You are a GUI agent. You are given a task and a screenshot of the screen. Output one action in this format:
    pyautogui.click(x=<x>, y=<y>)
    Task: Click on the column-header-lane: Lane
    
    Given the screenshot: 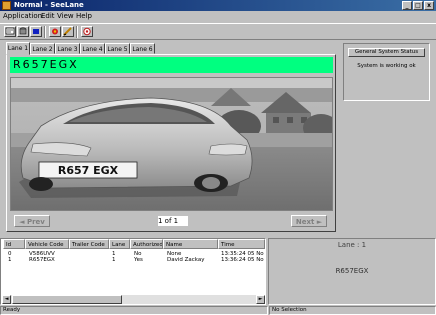 What is the action you would take?
    pyautogui.click(x=119, y=244)
    